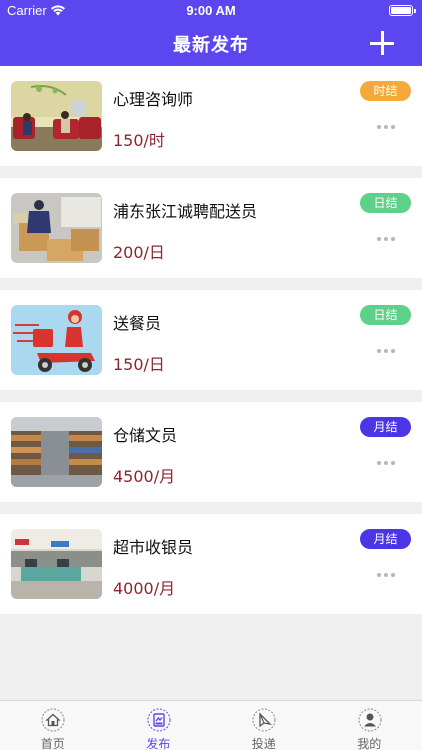 The height and width of the screenshot is (750, 422). I want to click on status-bar: Carrier 9:00 AM, so click(211, 11).